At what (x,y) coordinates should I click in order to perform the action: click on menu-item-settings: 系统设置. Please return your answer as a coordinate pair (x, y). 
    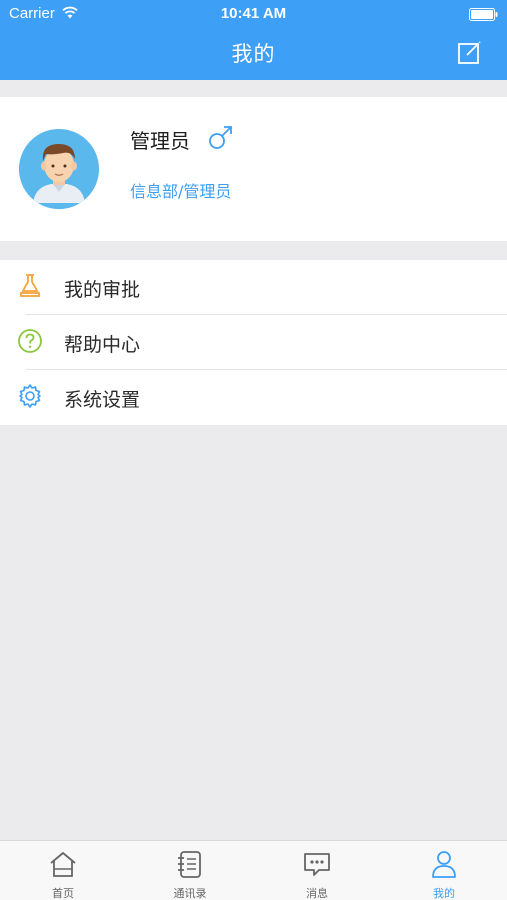
    Looking at the image, I should click on (253, 397).